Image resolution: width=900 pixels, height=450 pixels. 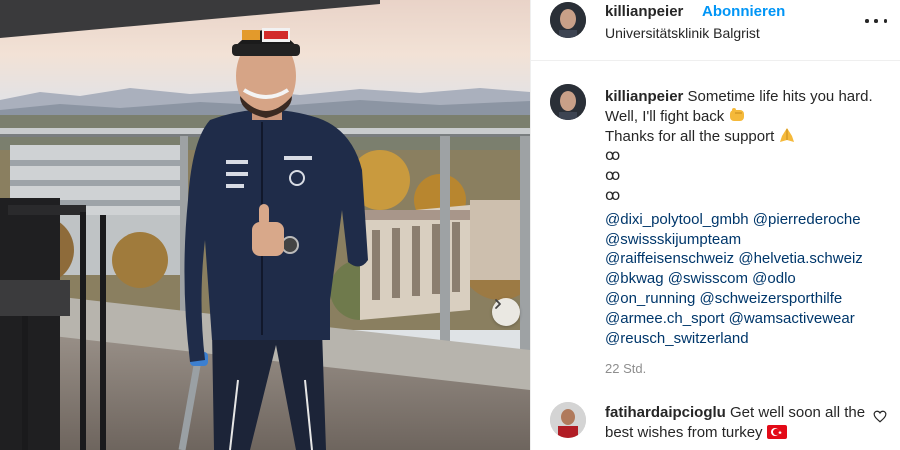 I want to click on comment-avatar, so click(x=568, y=420).